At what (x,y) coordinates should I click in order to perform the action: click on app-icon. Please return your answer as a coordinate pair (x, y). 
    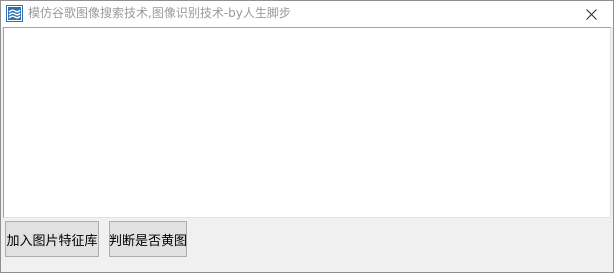
    Looking at the image, I should click on (14, 13).